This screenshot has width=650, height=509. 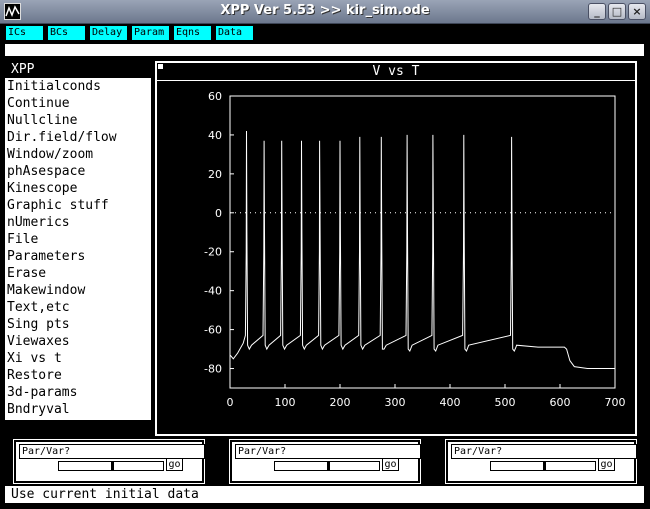 What do you see at coordinates (109, 33) in the screenshot?
I see `delay-button: Delay` at bounding box center [109, 33].